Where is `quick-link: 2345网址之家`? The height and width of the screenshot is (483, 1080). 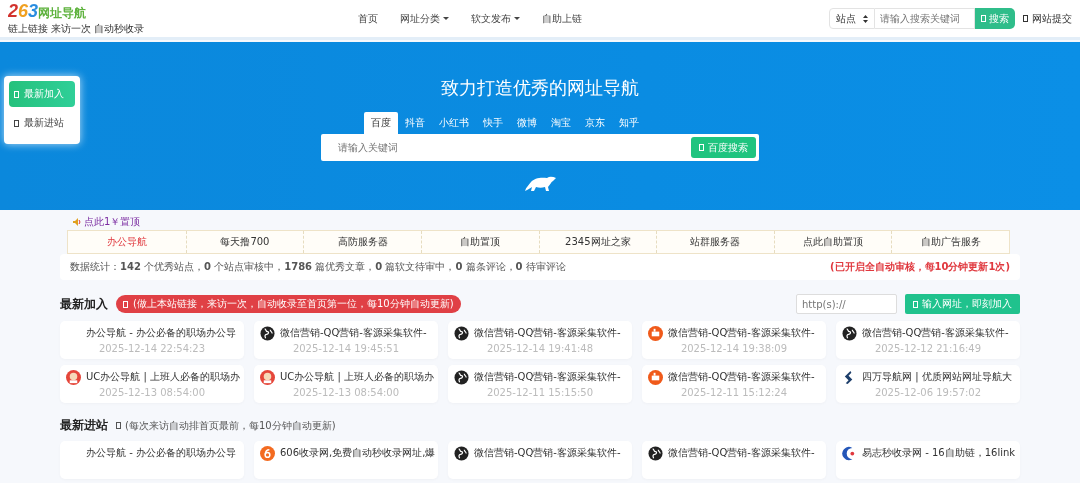 quick-link: 2345网址之家 is located at coordinates (597, 242).